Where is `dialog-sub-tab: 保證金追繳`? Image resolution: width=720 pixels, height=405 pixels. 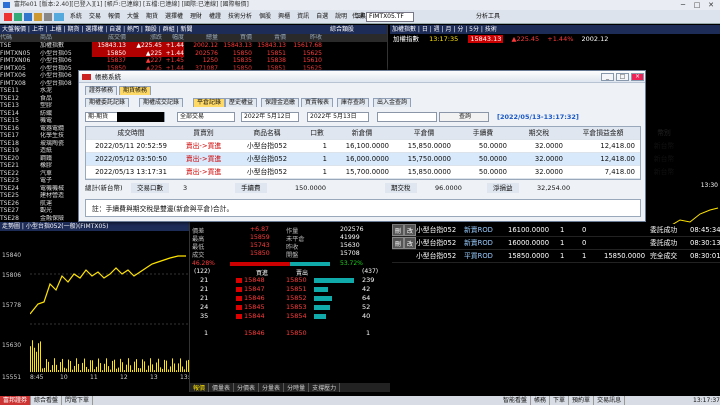 dialog-sub-tab: 保證金追繳 is located at coordinates (280, 102).